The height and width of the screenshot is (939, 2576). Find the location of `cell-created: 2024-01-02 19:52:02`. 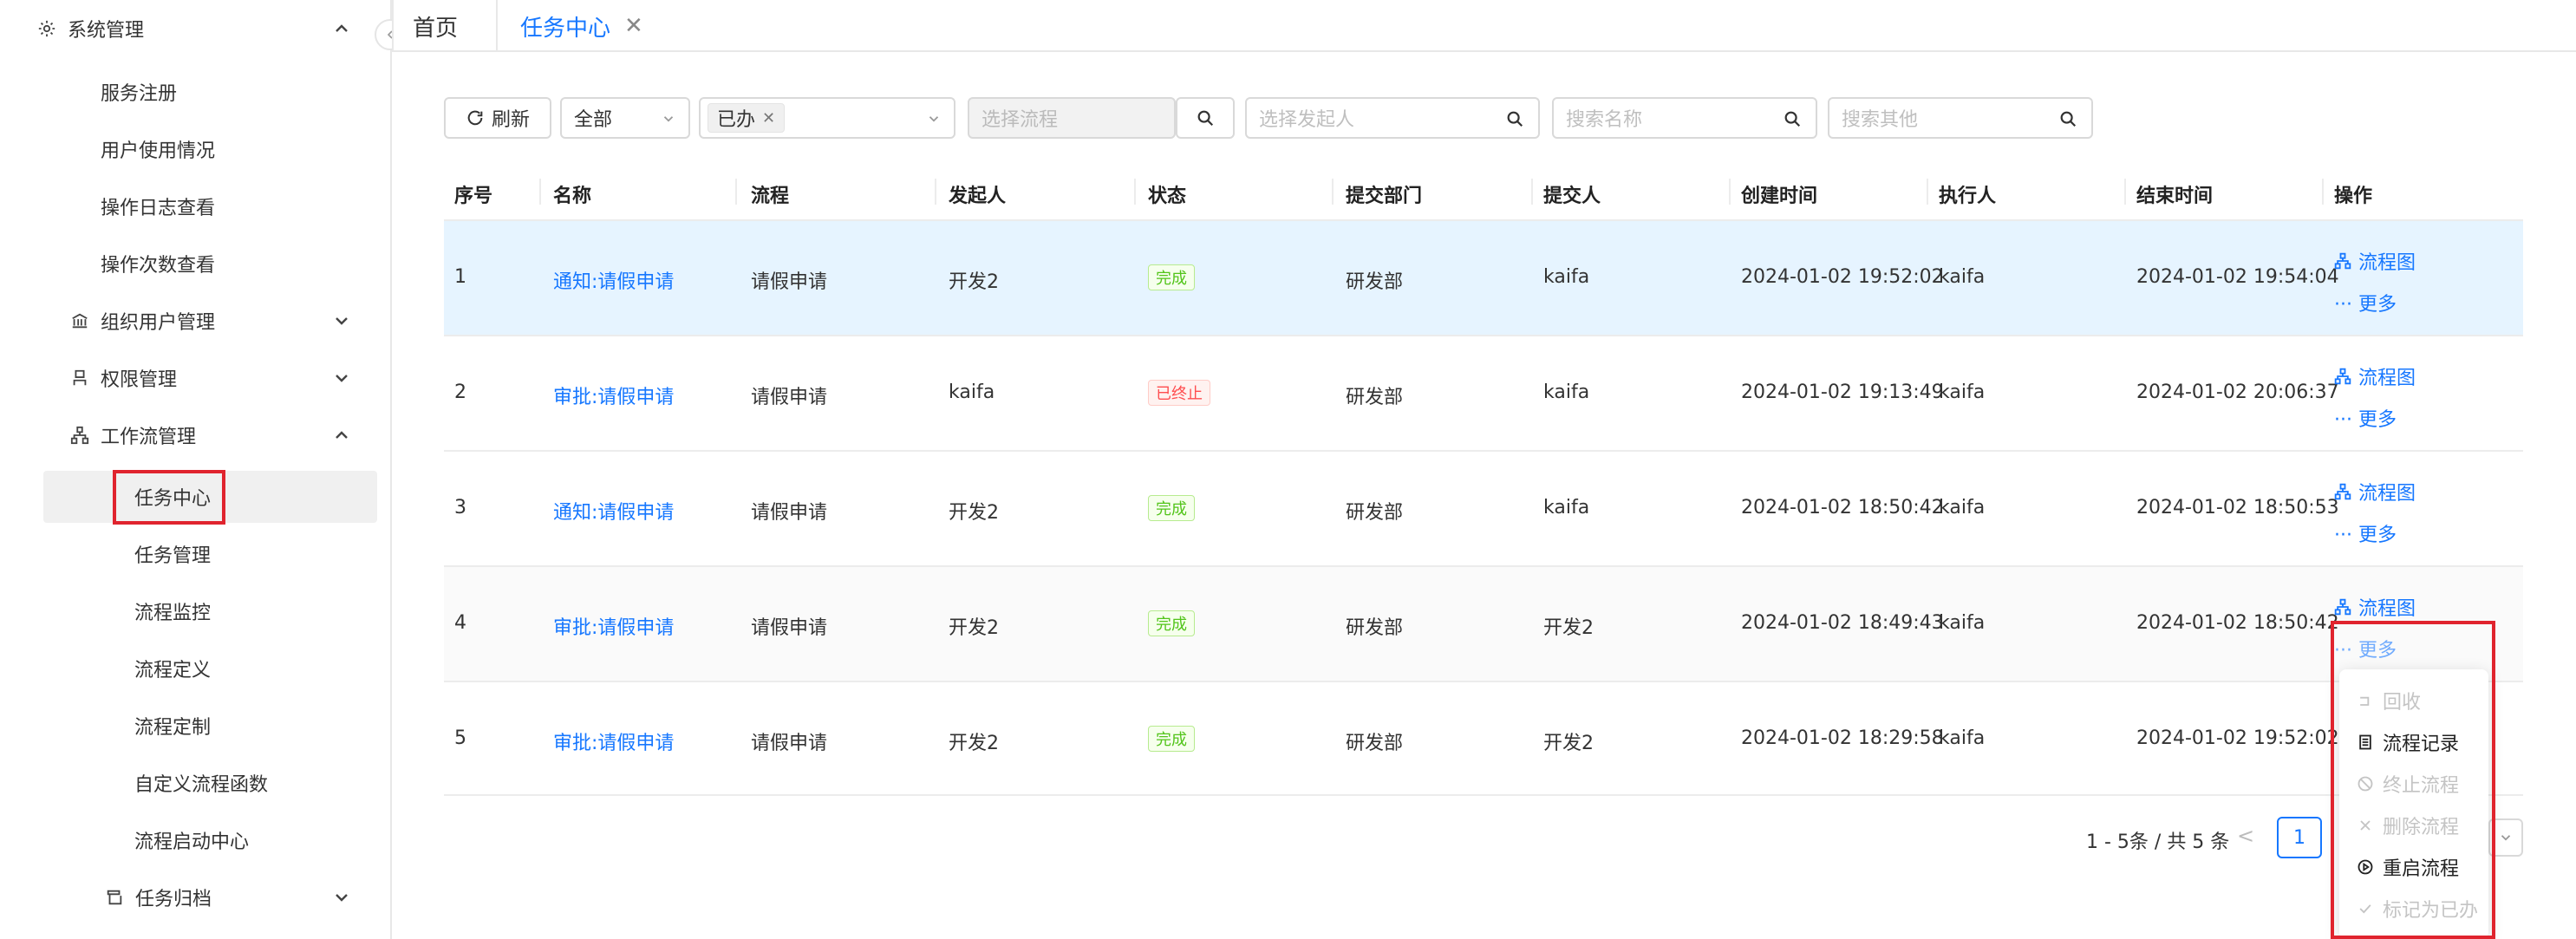

cell-created: 2024-01-02 19:52:02 is located at coordinates (1843, 277).